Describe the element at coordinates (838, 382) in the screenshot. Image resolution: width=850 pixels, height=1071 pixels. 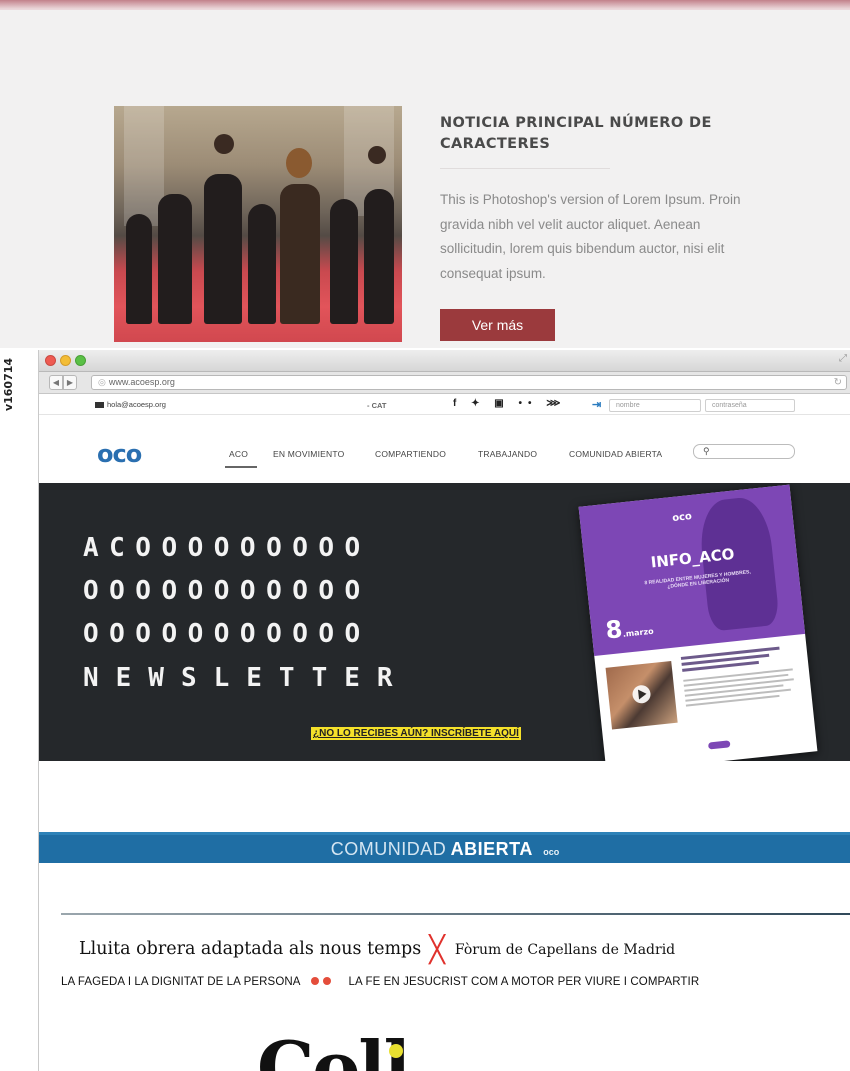
I see `reload-icon: ↻` at that location.